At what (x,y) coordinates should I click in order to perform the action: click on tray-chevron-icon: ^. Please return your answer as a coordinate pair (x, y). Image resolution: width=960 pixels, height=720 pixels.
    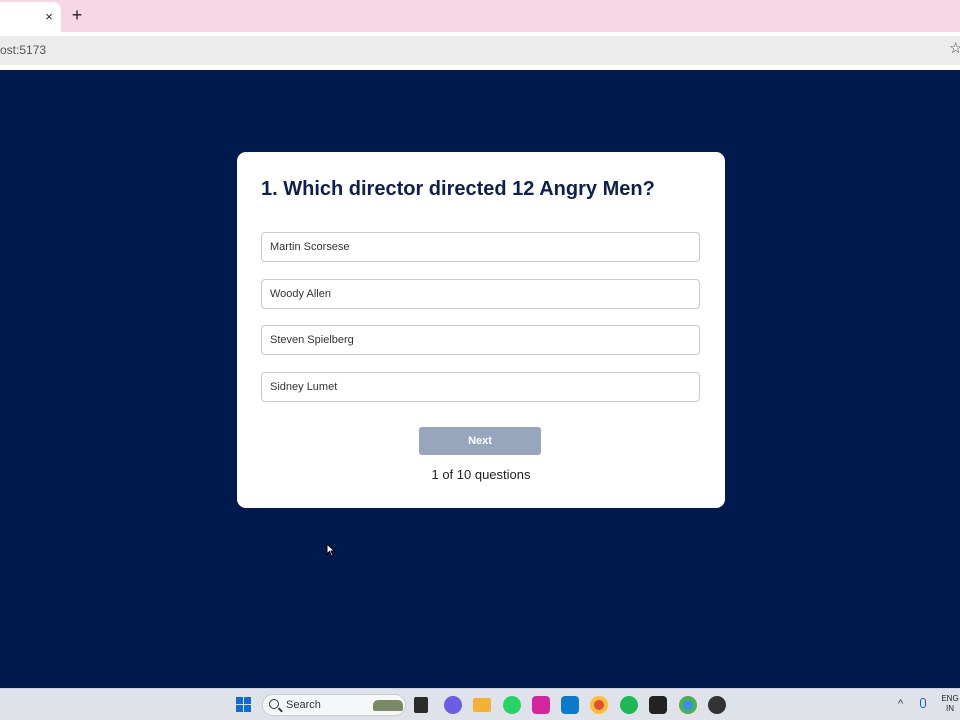
    Looking at the image, I should click on (900, 704).